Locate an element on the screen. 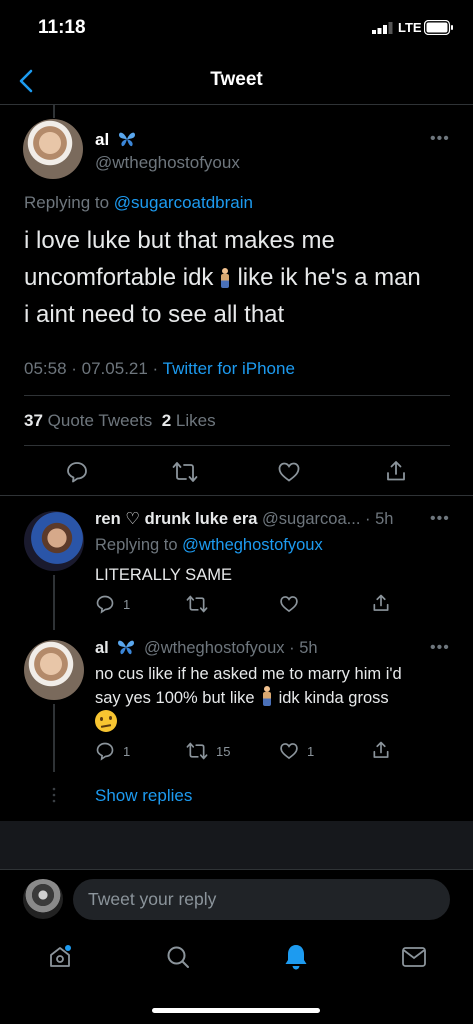 The image size is (473, 1024). network-label: LTE is located at coordinates (410, 27).